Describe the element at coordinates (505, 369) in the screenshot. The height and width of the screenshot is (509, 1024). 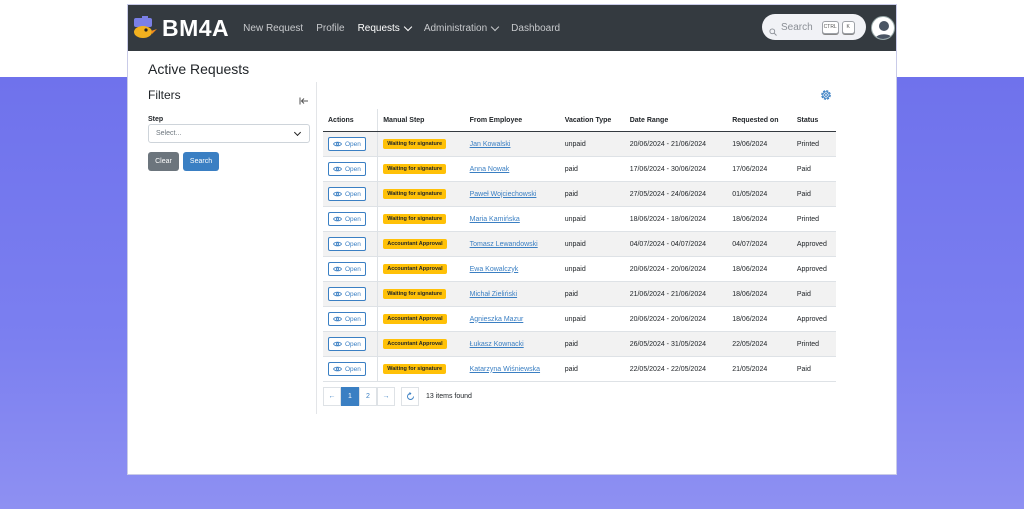
I see `employee-link: Katarzyna Wiśniewska` at that location.